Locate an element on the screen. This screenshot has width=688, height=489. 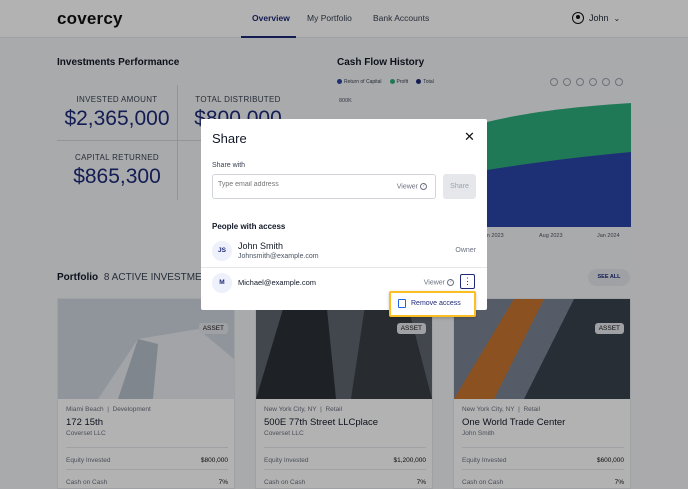
more-options-icon: ⋮ is located at coordinates (467, 281).